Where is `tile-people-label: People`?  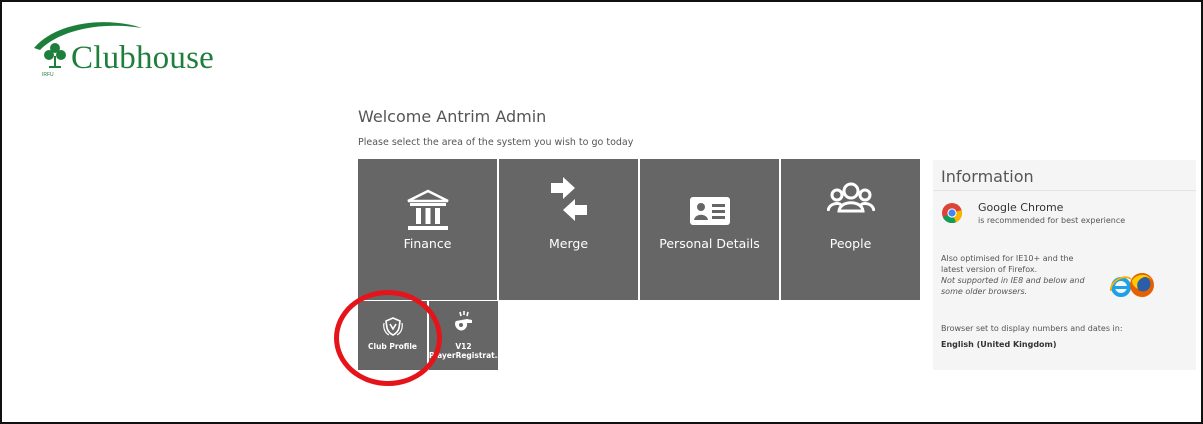
tile-people-label: People is located at coordinates (850, 243).